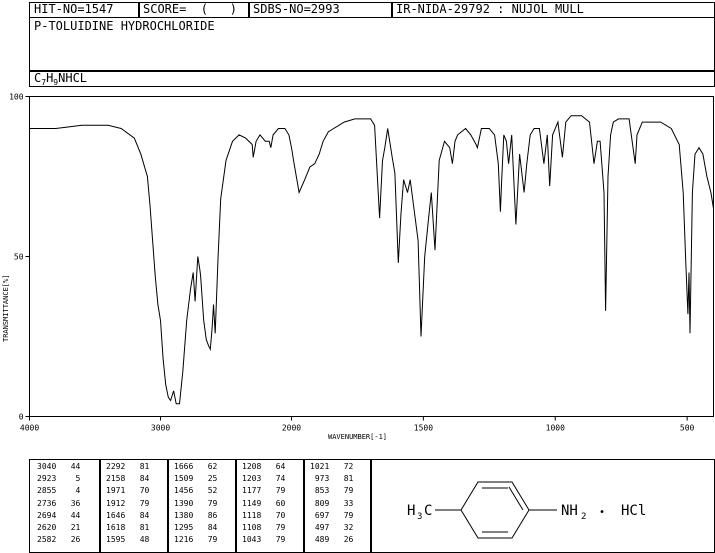 The width and height of the screenshot is (715, 553). What do you see at coordinates (496, 510) in the screenshot?
I see `benzene-ring` at bounding box center [496, 510].